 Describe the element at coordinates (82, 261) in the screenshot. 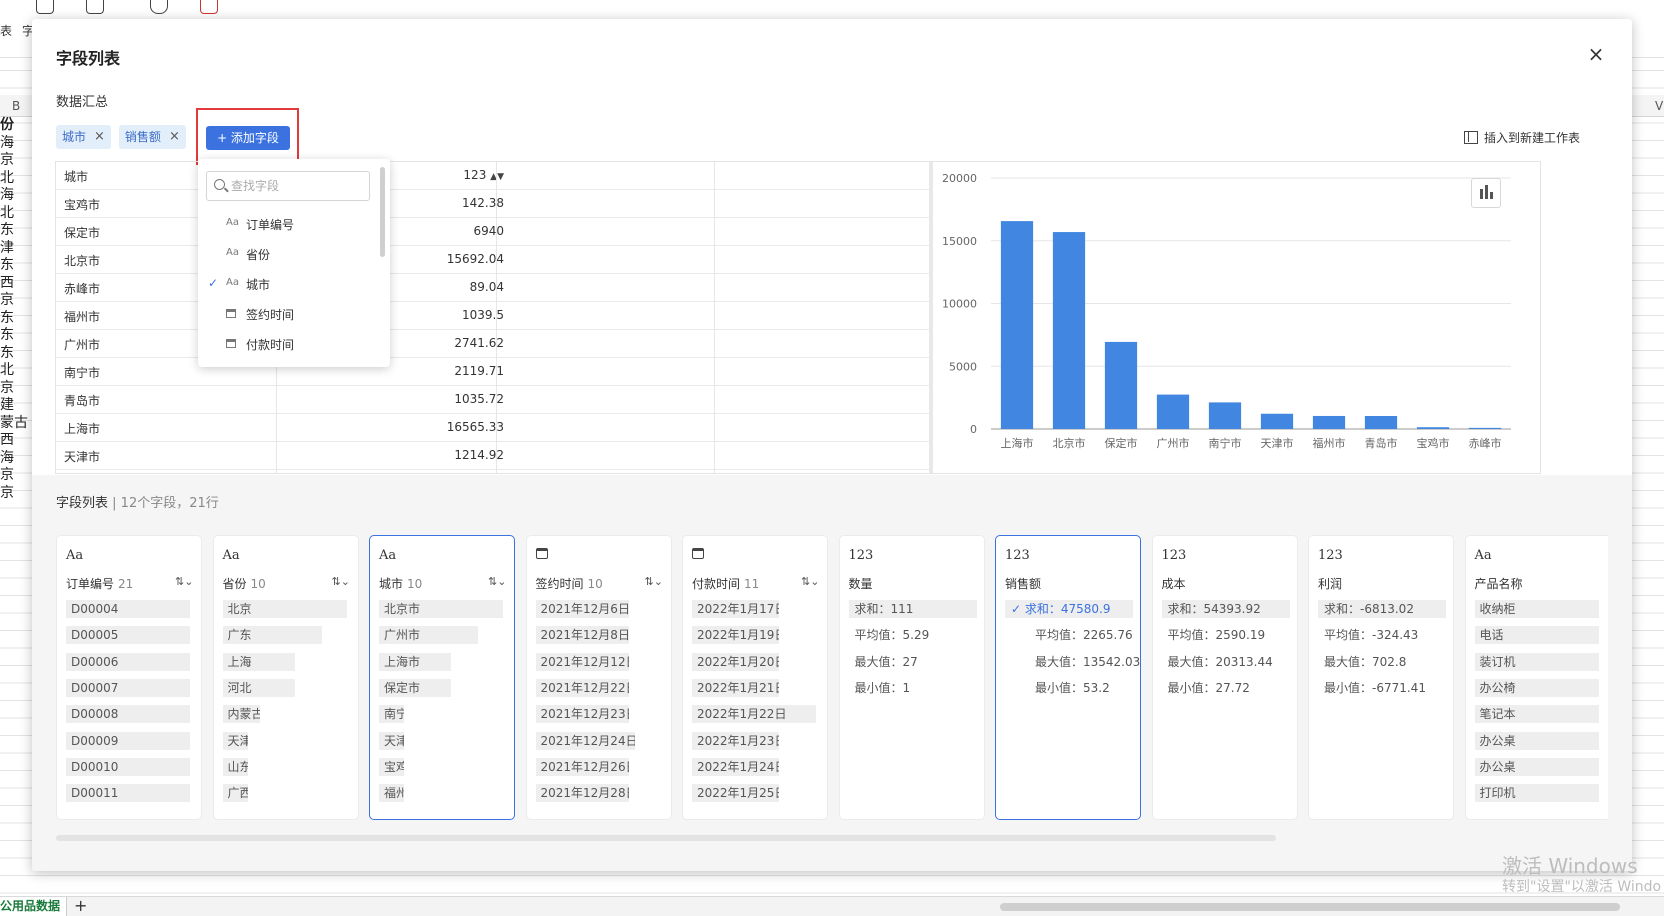

I see `cell-city: 北京市` at that location.